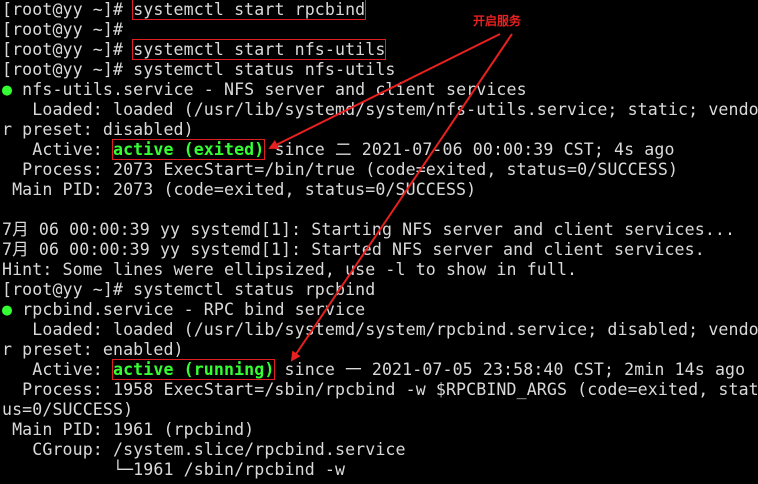 This screenshot has width=758, height=484. What do you see at coordinates (380, 130) in the screenshot?
I see `terminal-line: r preset: disabled)` at bounding box center [380, 130].